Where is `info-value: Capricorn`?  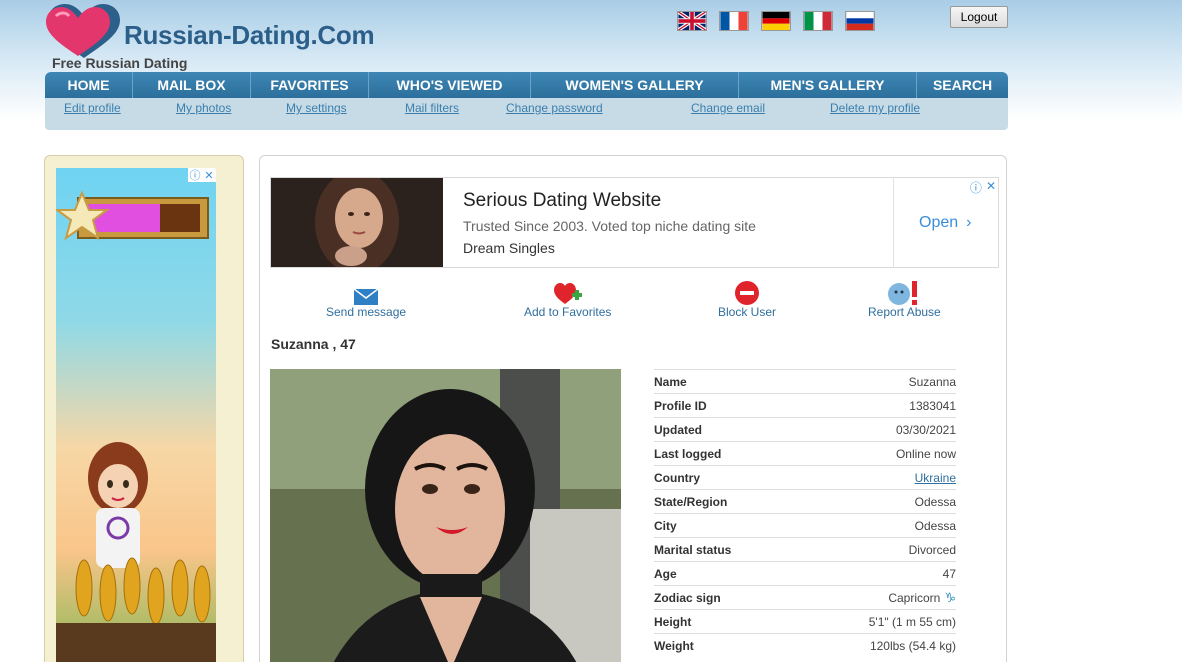 info-value: Capricorn is located at coordinates (914, 597).